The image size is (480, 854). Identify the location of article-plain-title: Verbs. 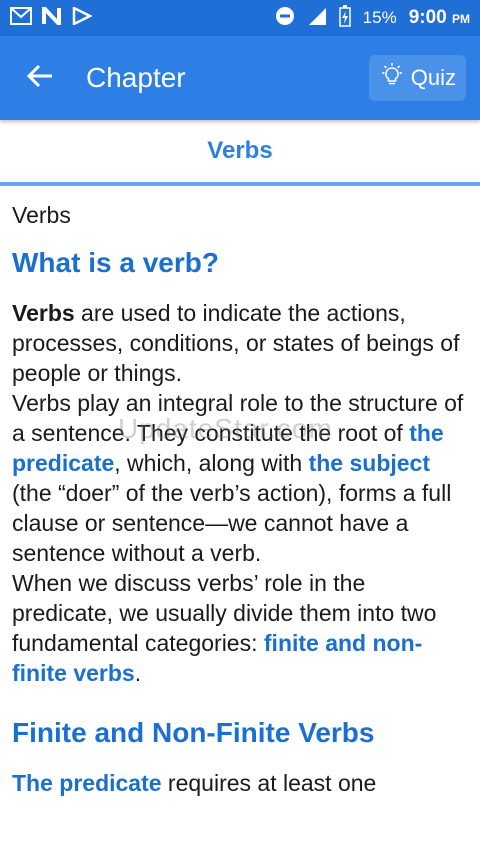
(41, 215).